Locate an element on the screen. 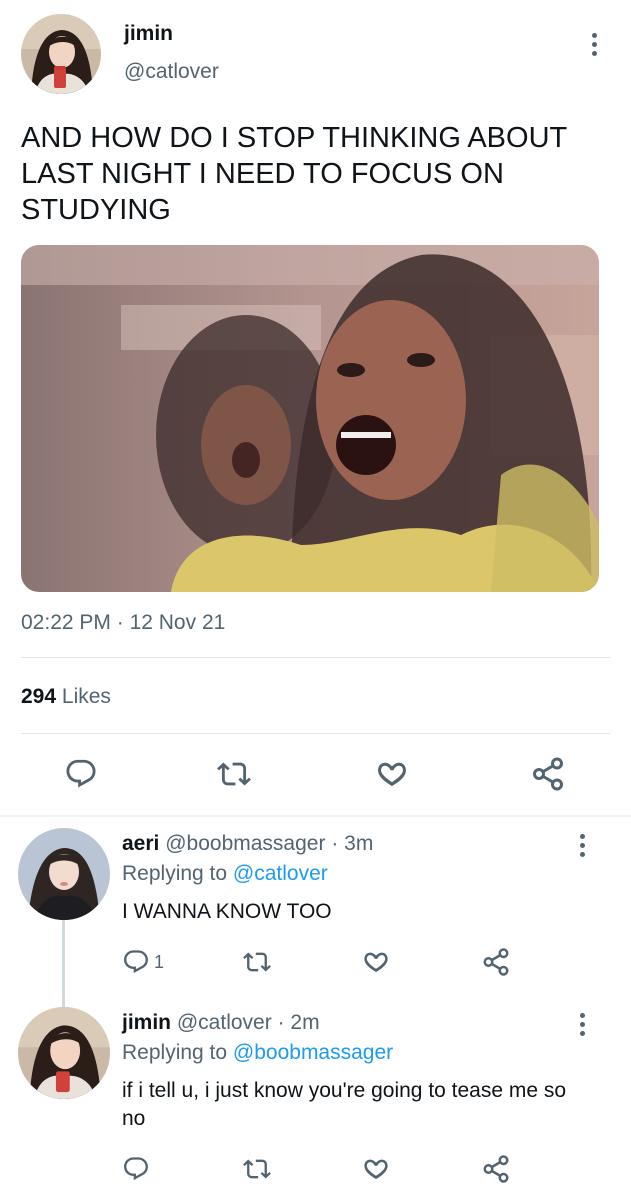  likes-count: 294 is located at coordinates (39, 696).